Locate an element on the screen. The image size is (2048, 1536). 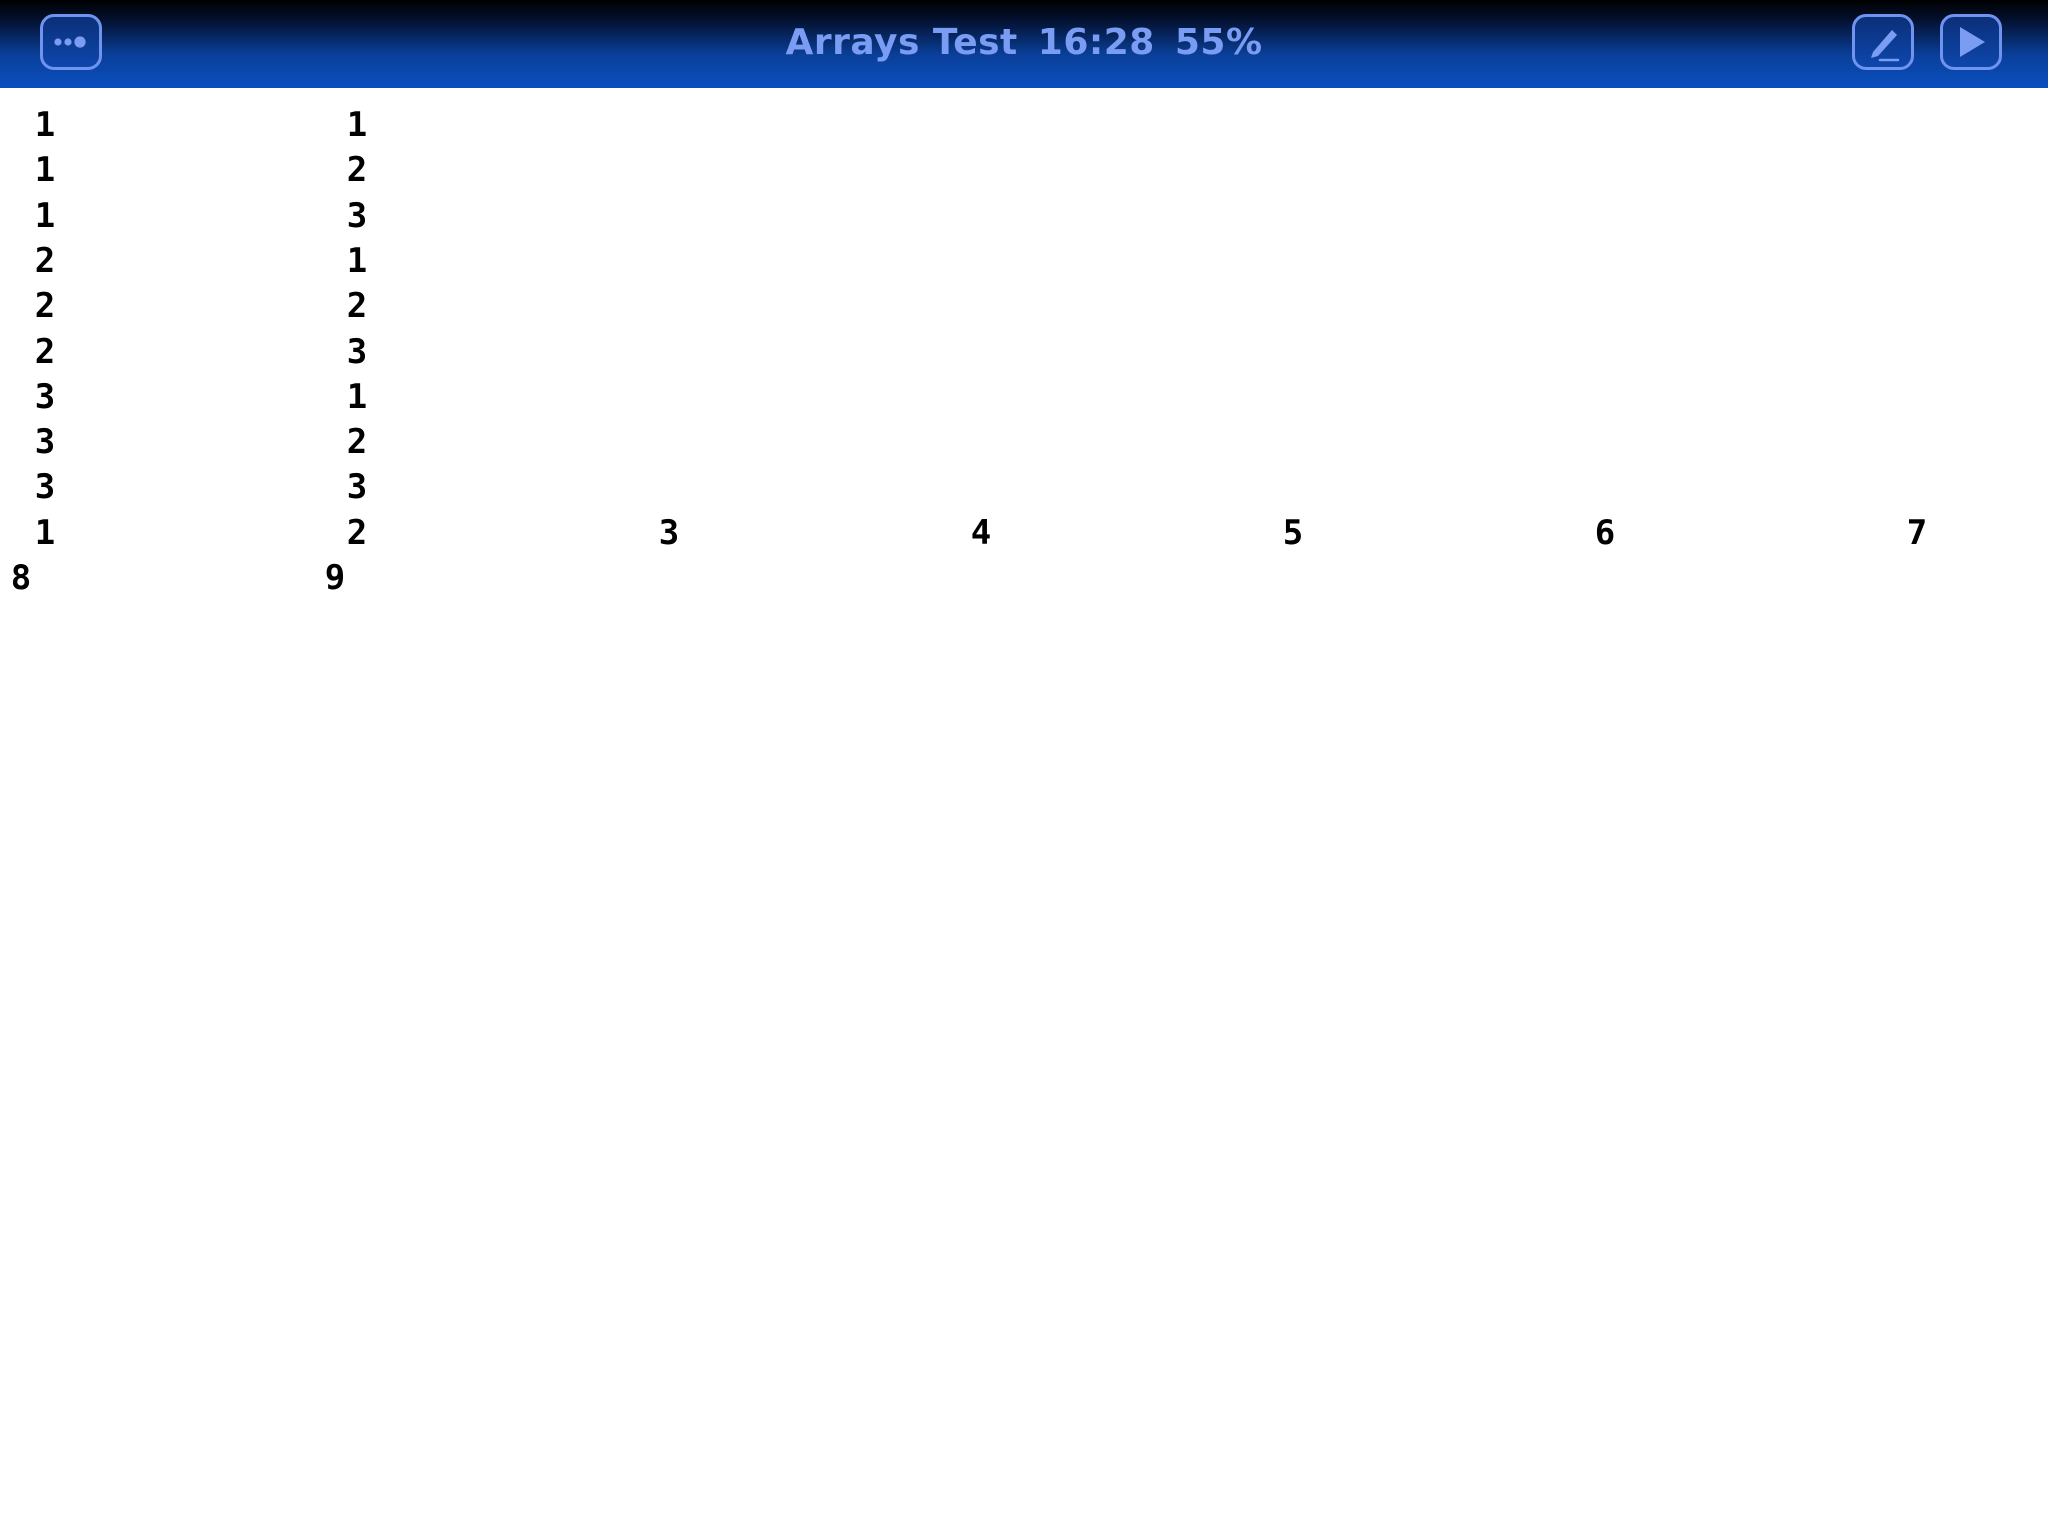
output-value: 6 is located at coordinates (1605, 532).